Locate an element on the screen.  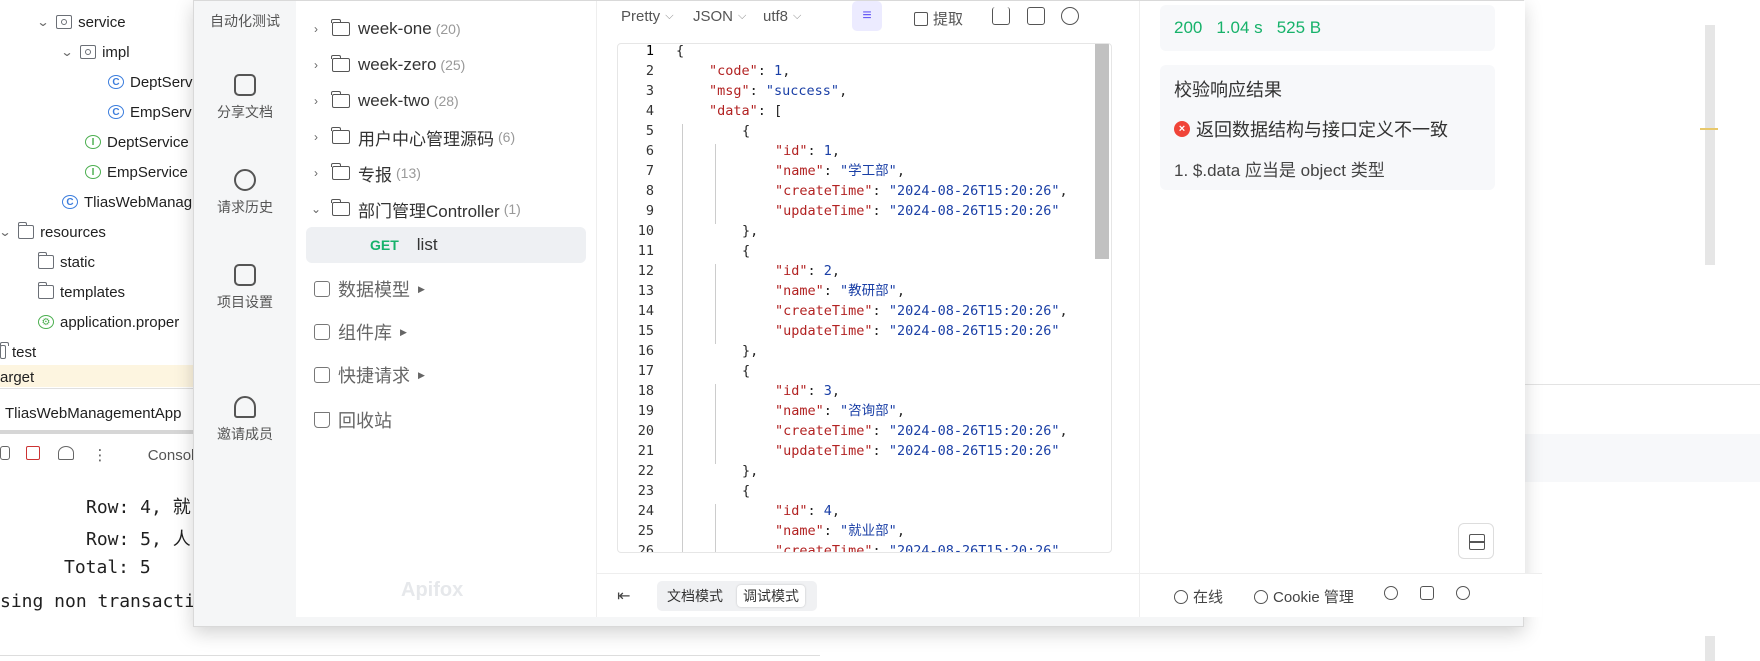
code-line: 11 { is located at coordinates (864, 251).